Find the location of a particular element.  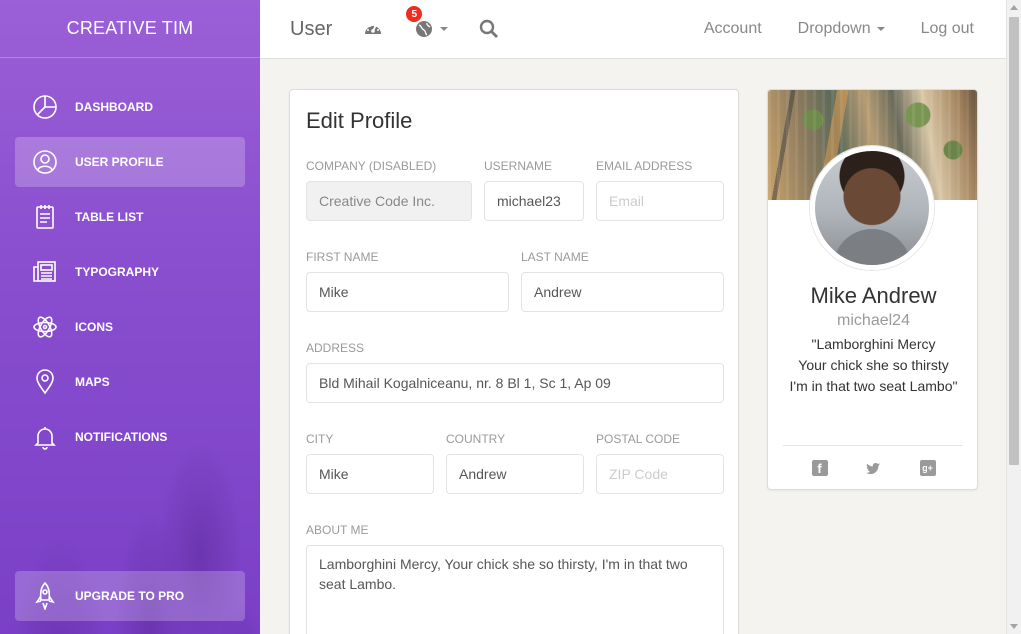

page-title: User is located at coordinates (311, 29).